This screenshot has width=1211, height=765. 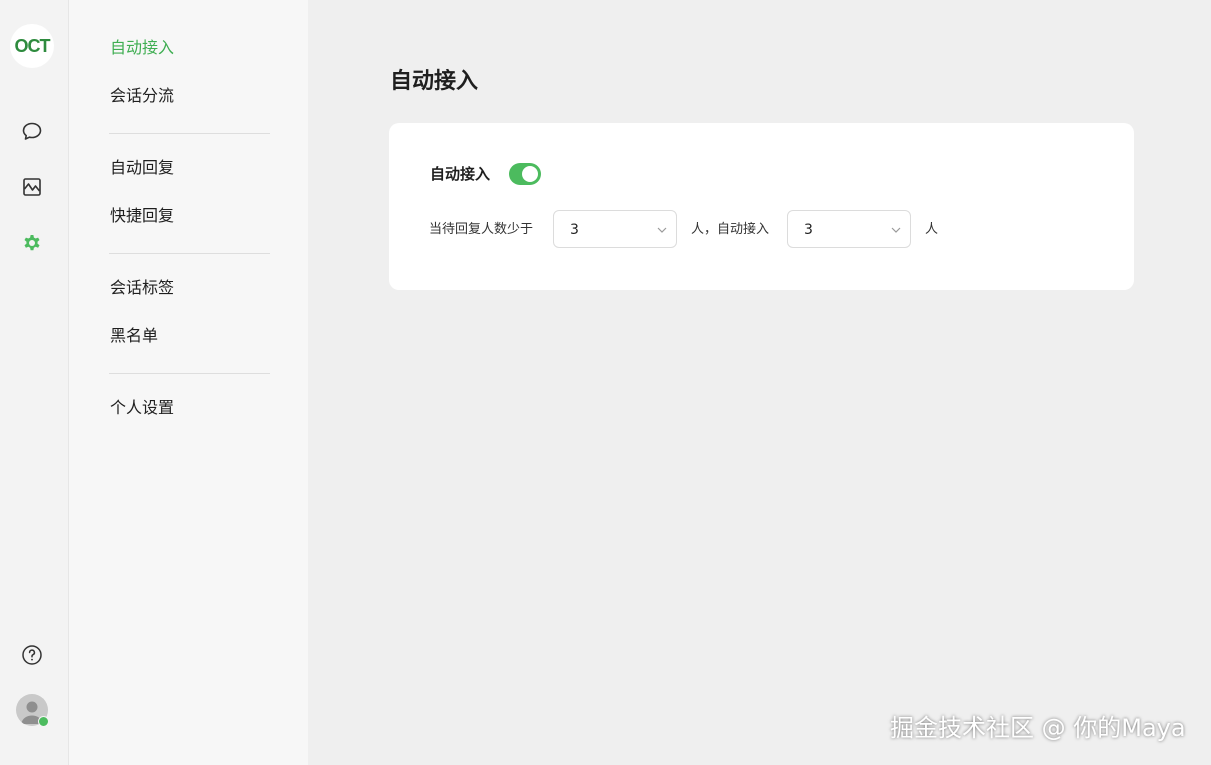 What do you see at coordinates (142, 96) in the screenshot?
I see `menu-item-session-routing: 会话分流` at bounding box center [142, 96].